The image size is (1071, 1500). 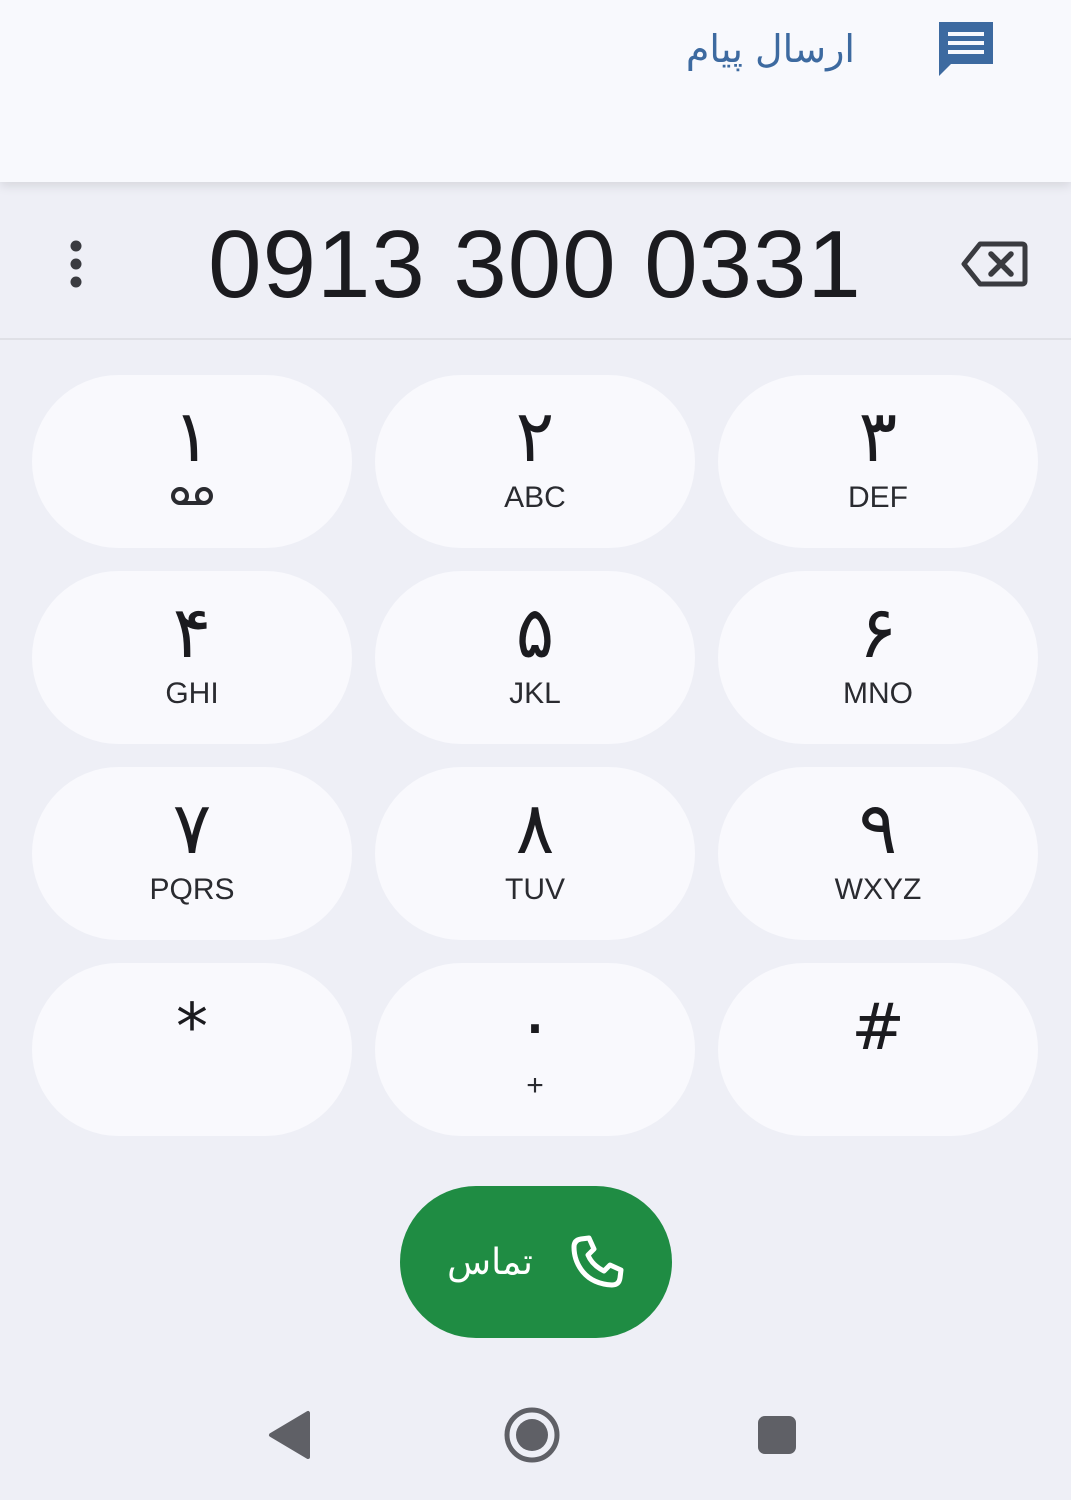 I want to click on key-4: ۴ GHI, so click(x=192, y=657).